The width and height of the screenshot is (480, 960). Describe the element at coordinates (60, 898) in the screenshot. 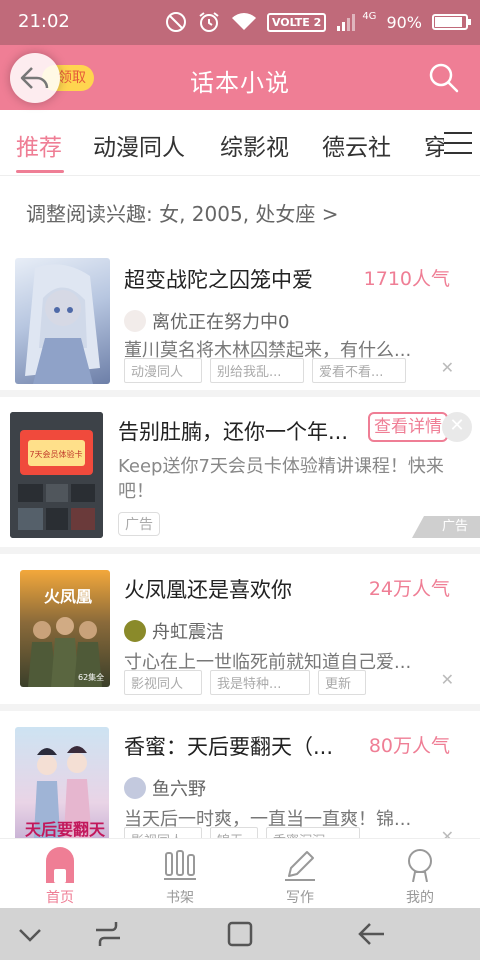

I see `nav-home-label: 首页` at that location.